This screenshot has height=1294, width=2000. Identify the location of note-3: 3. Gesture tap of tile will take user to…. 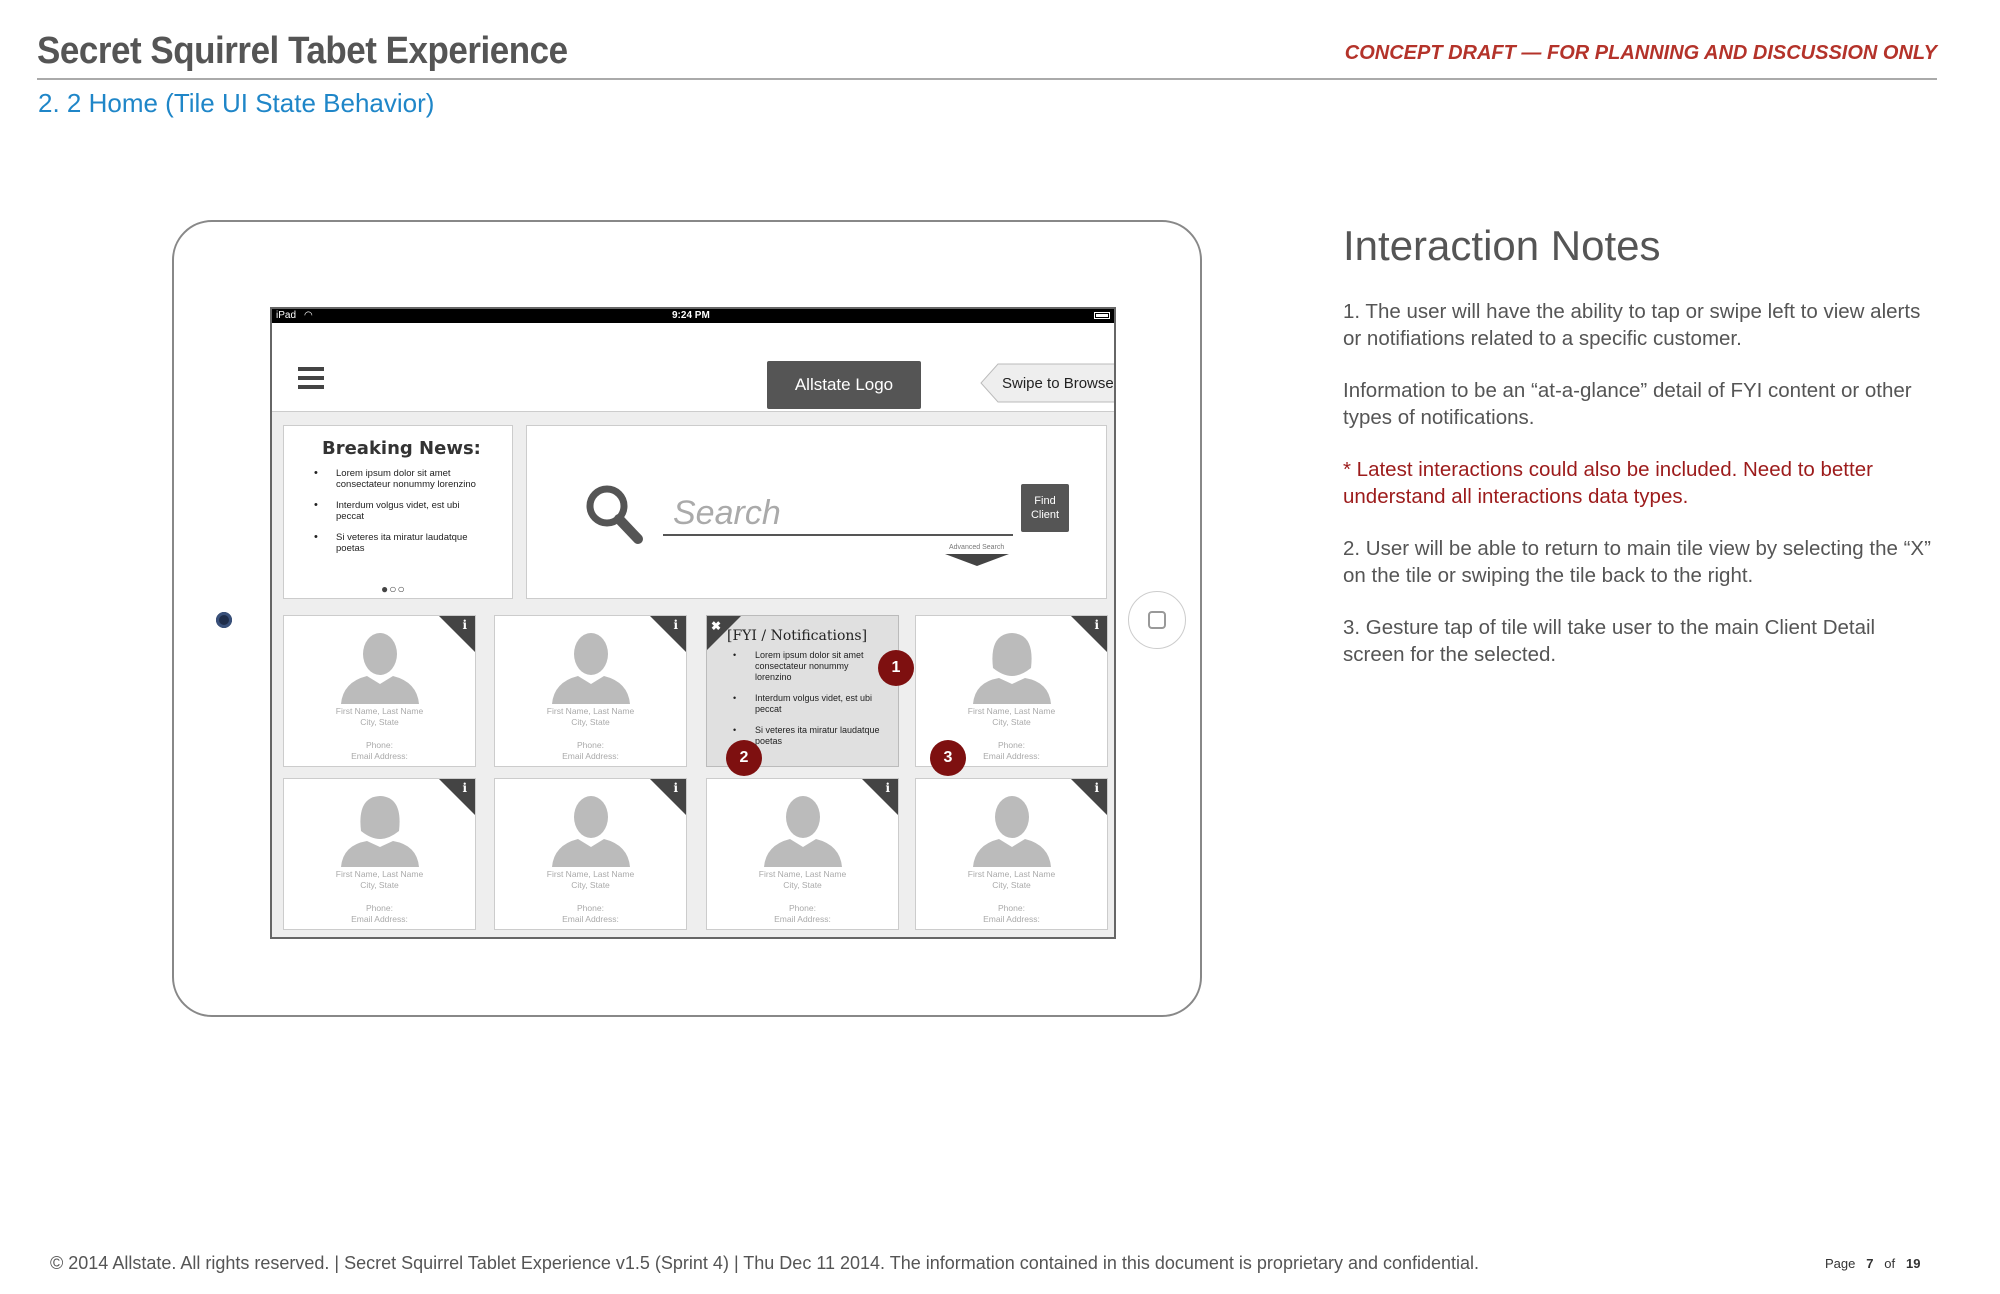
(1609, 641).